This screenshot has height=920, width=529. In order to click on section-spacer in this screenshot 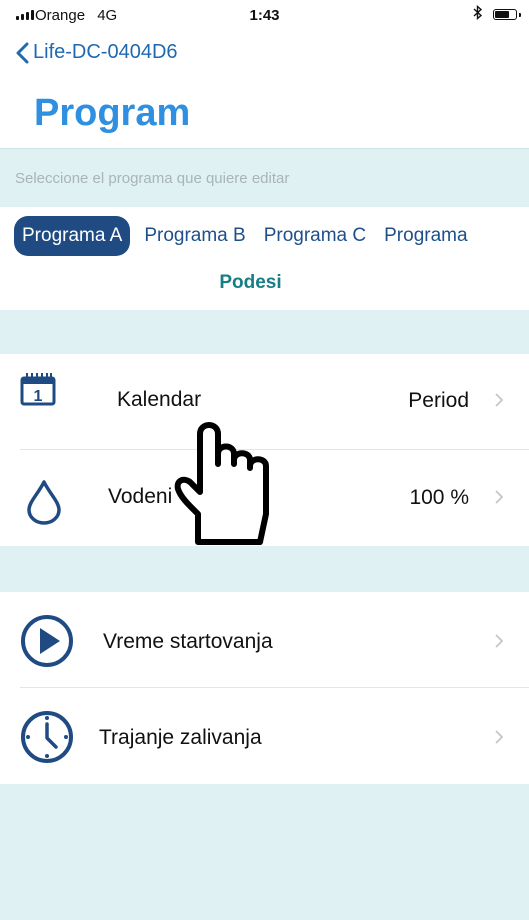, I will do `click(264, 332)`.